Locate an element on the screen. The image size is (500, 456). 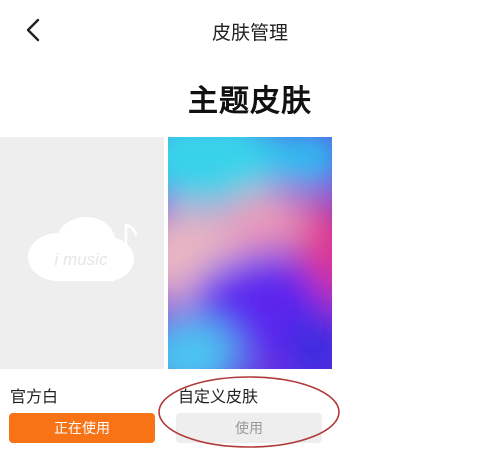
imusic-logo: i music is located at coordinates (83, 249).